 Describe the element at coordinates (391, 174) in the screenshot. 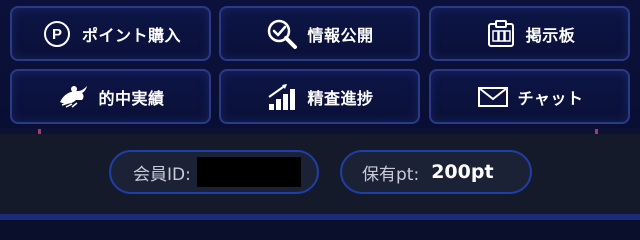

I see `points-label: 保有pt:` at that location.